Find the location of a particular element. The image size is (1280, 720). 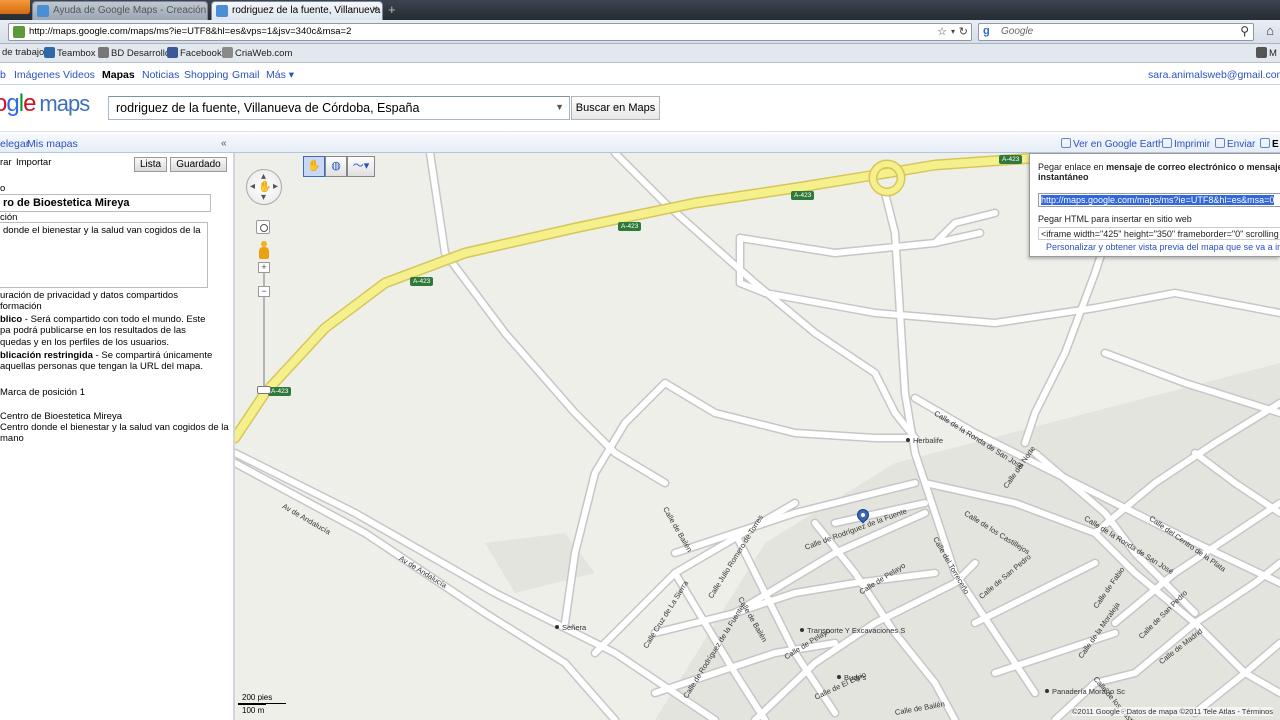

placemark-link: Marca de posición 1 is located at coordinates (43, 392).